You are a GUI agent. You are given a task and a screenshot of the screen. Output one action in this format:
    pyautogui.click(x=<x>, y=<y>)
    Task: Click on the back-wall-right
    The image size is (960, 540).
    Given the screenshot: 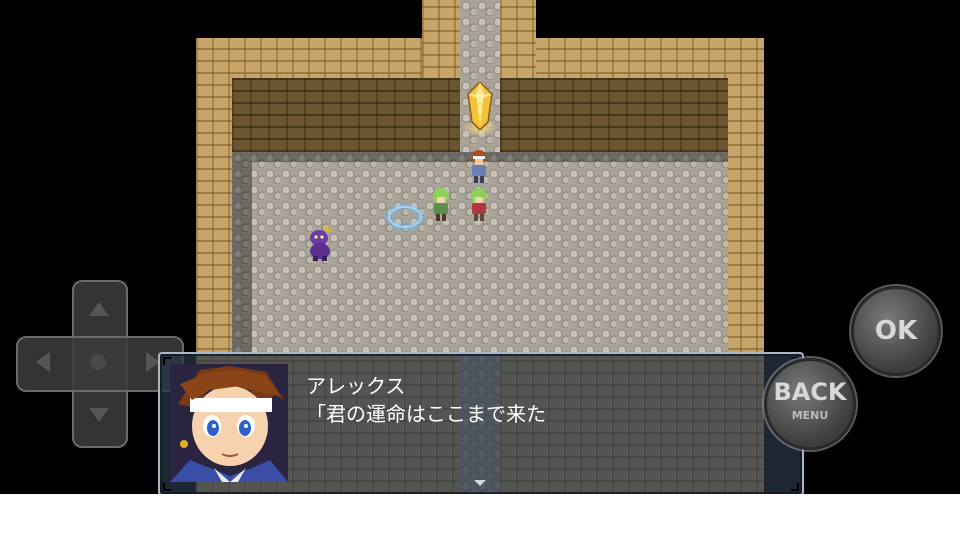 What is the action you would take?
    pyautogui.click(x=614, y=115)
    